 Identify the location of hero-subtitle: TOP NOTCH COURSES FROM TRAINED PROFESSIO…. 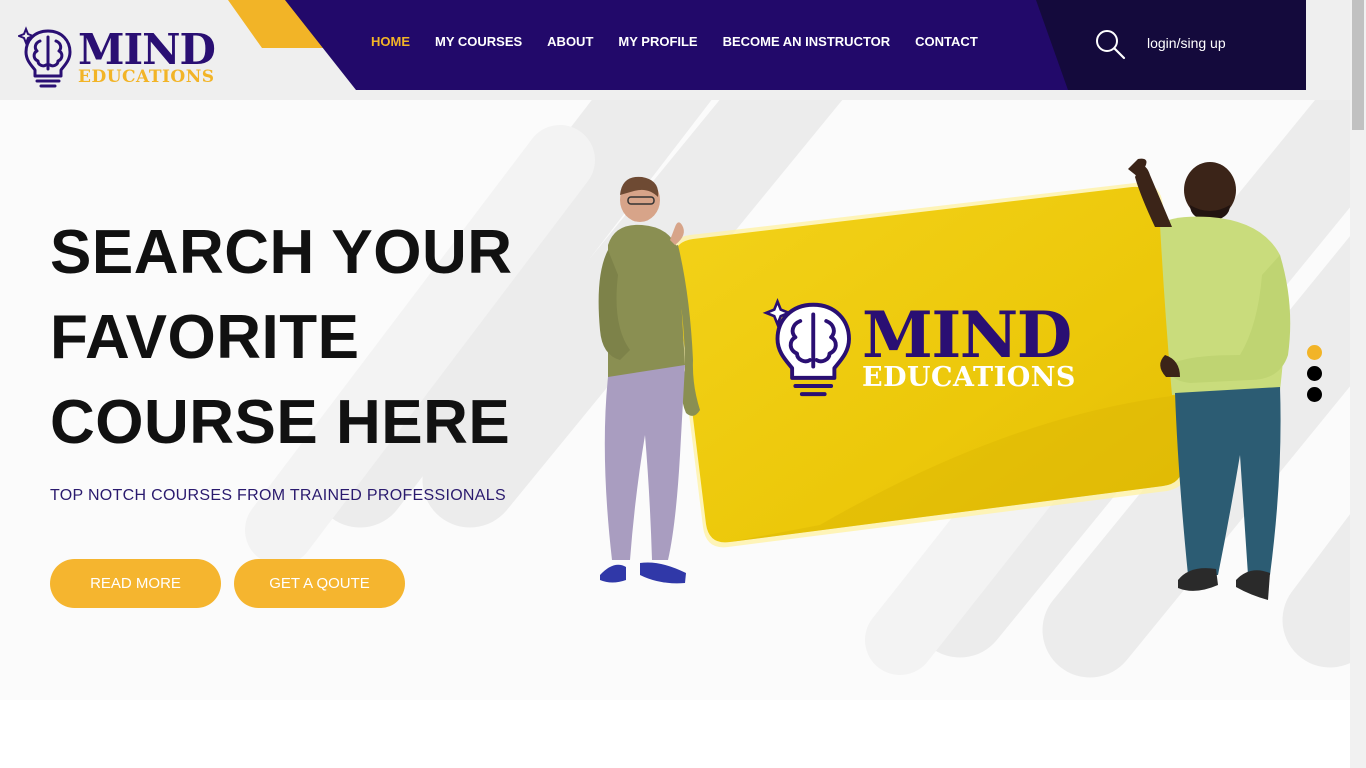
(278, 495).